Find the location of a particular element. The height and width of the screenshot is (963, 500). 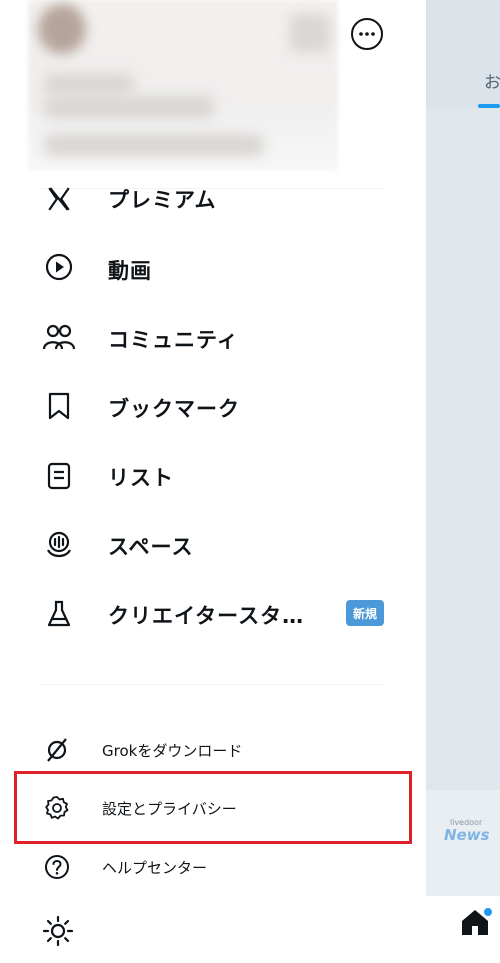

new-badge: 新規 is located at coordinates (365, 613).